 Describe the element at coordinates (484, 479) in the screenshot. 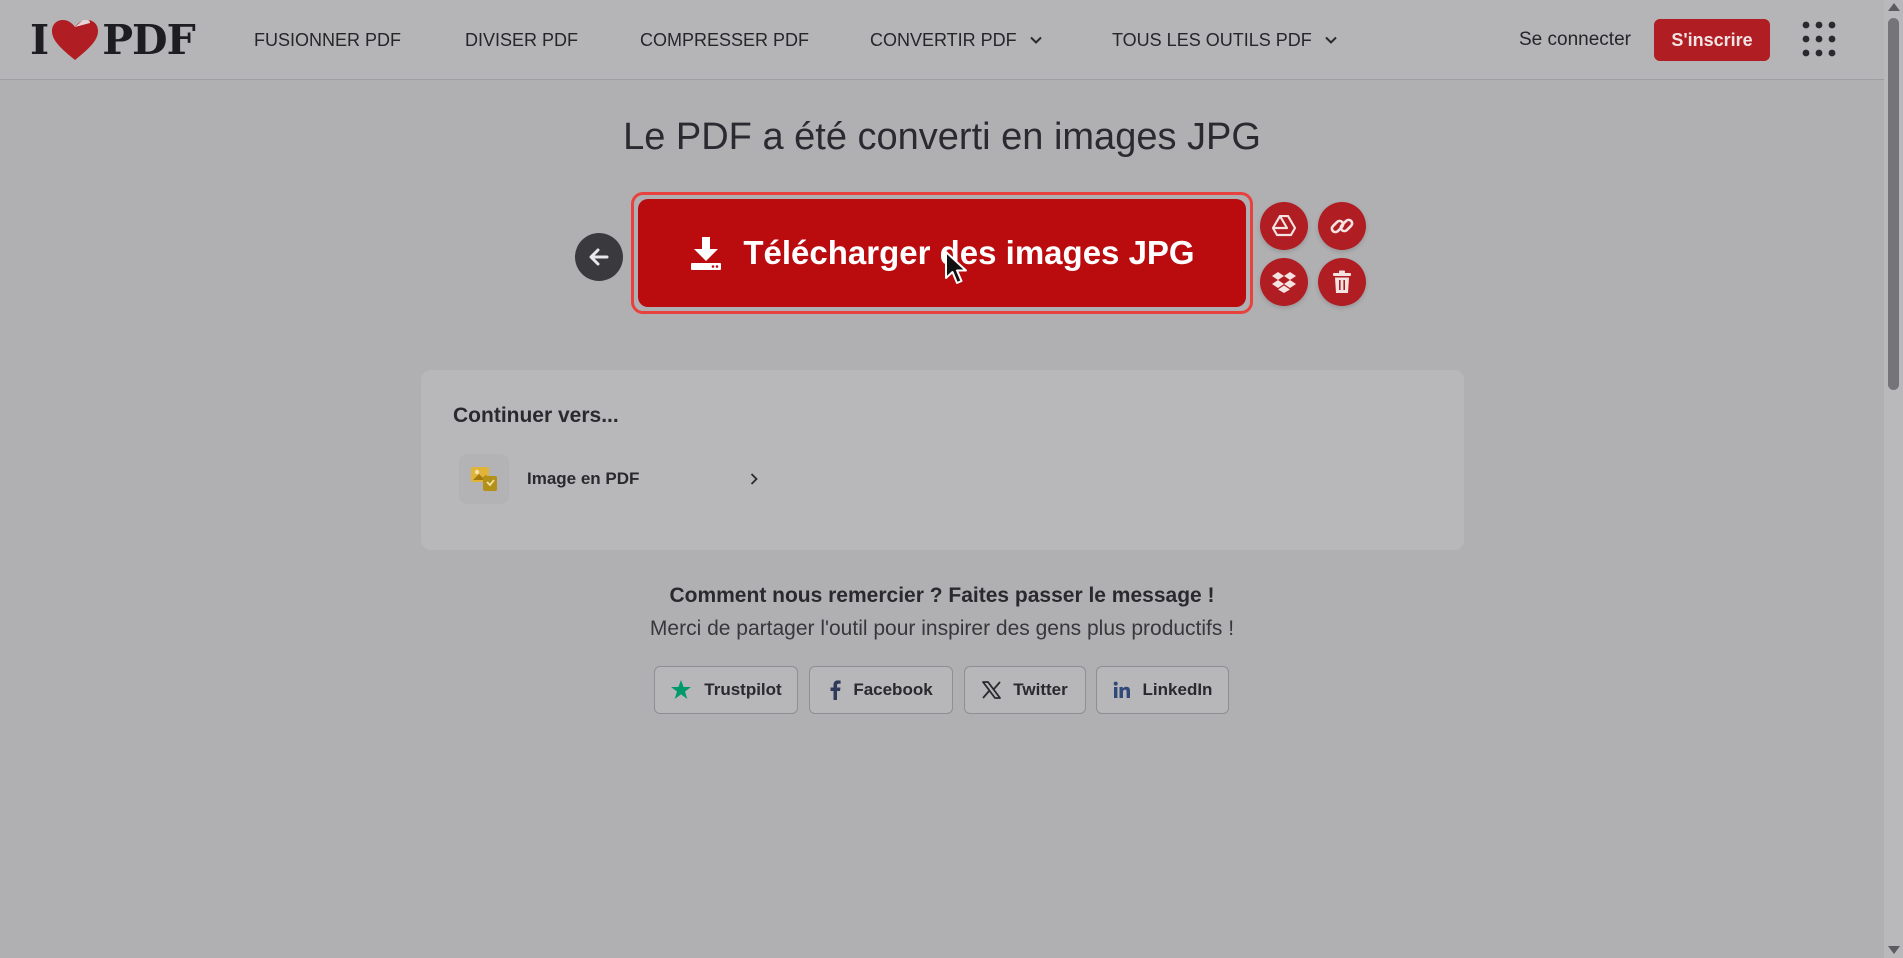

I see `image-to-pdf-tool-icon` at that location.